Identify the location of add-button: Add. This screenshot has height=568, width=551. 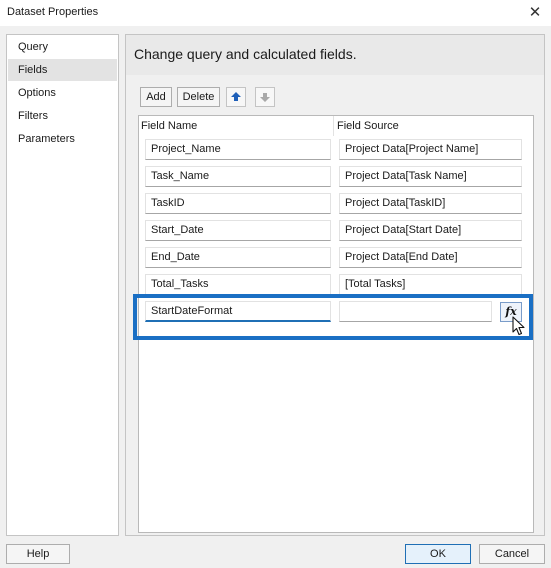
(156, 97).